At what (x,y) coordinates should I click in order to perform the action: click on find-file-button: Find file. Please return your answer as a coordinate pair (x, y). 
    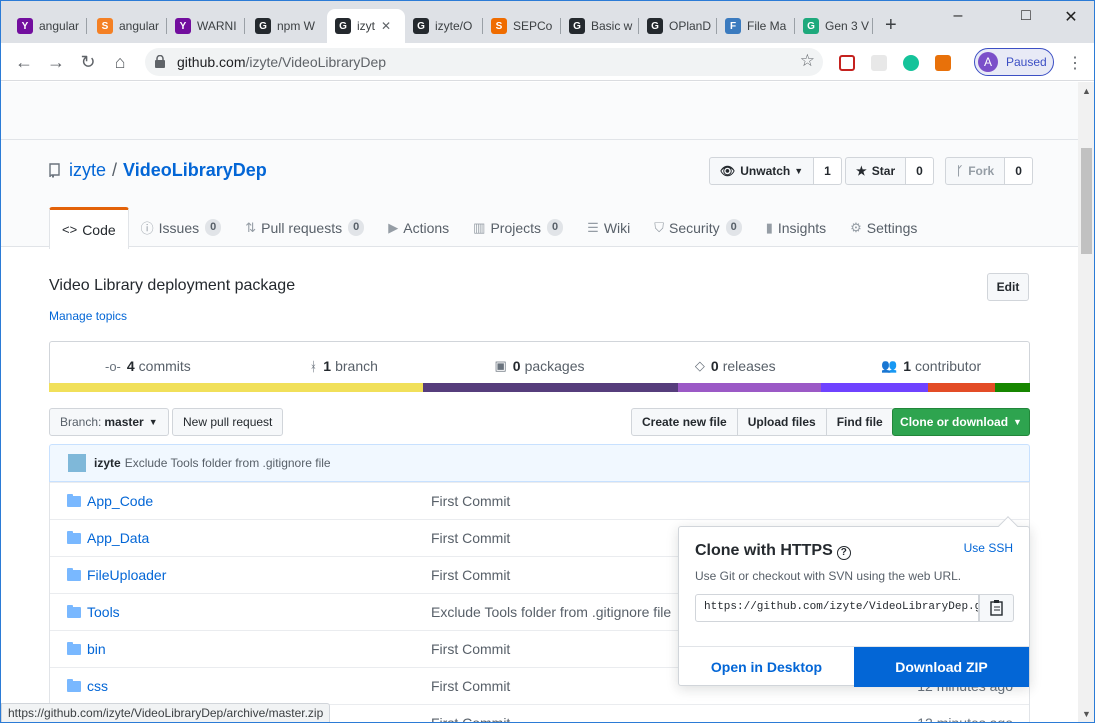
    Looking at the image, I should click on (860, 422).